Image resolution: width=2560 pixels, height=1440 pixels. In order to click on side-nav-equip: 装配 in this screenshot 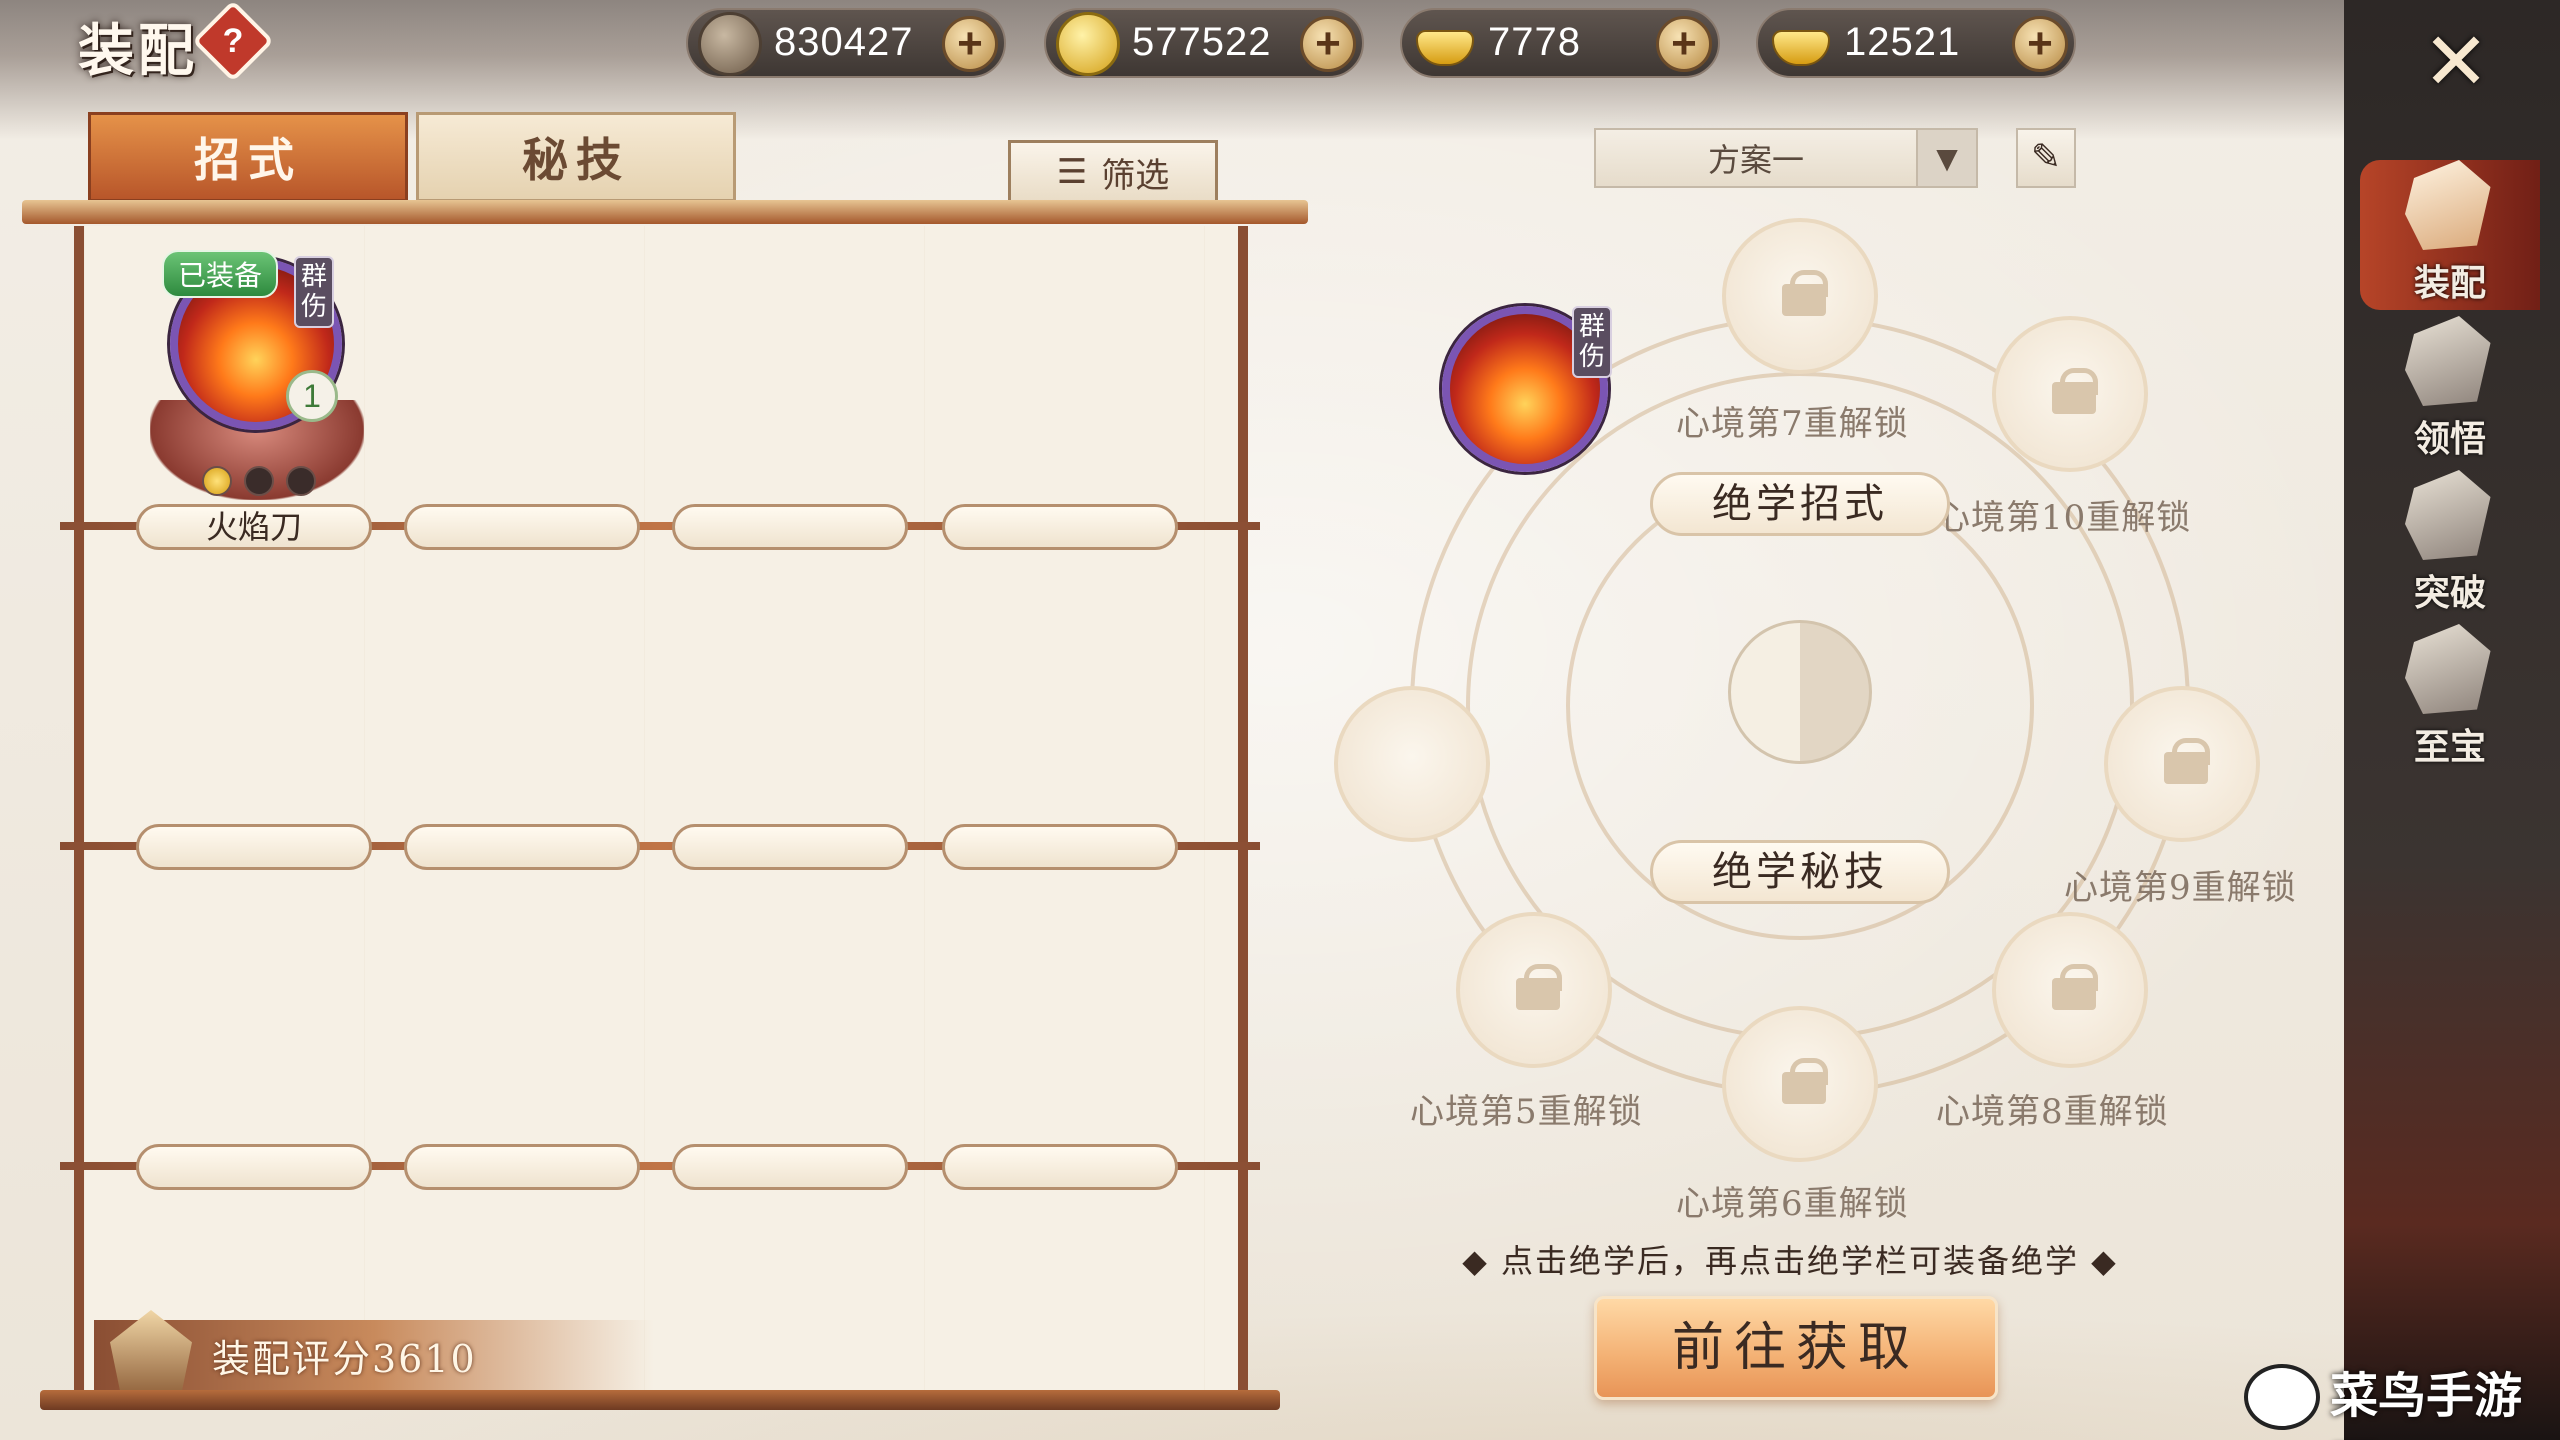, I will do `click(2450, 235)`.